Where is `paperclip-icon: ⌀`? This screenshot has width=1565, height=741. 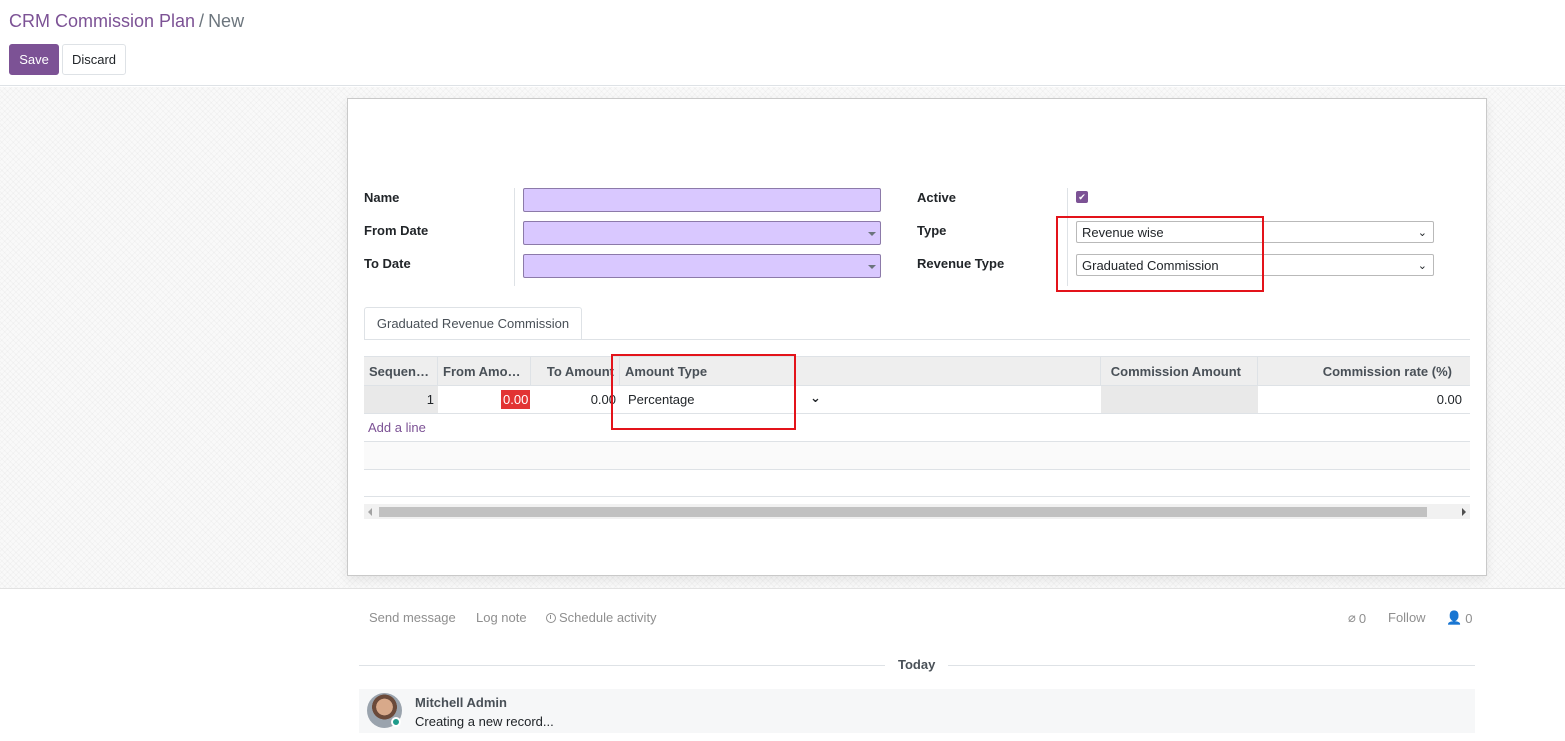 paperclip-icon: ⌀ is located at coordinates (1352, 617).